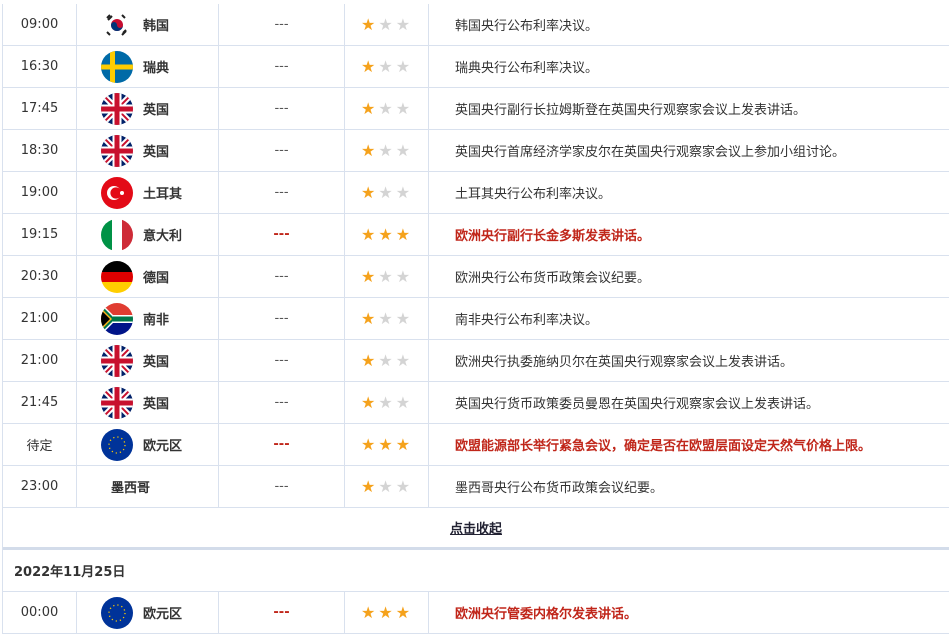 The height and width of the screenshot is (634, 949). Describe the element at coordinates (156, 68) in the screenshot. I see `country-name: 瑞典` at that location.